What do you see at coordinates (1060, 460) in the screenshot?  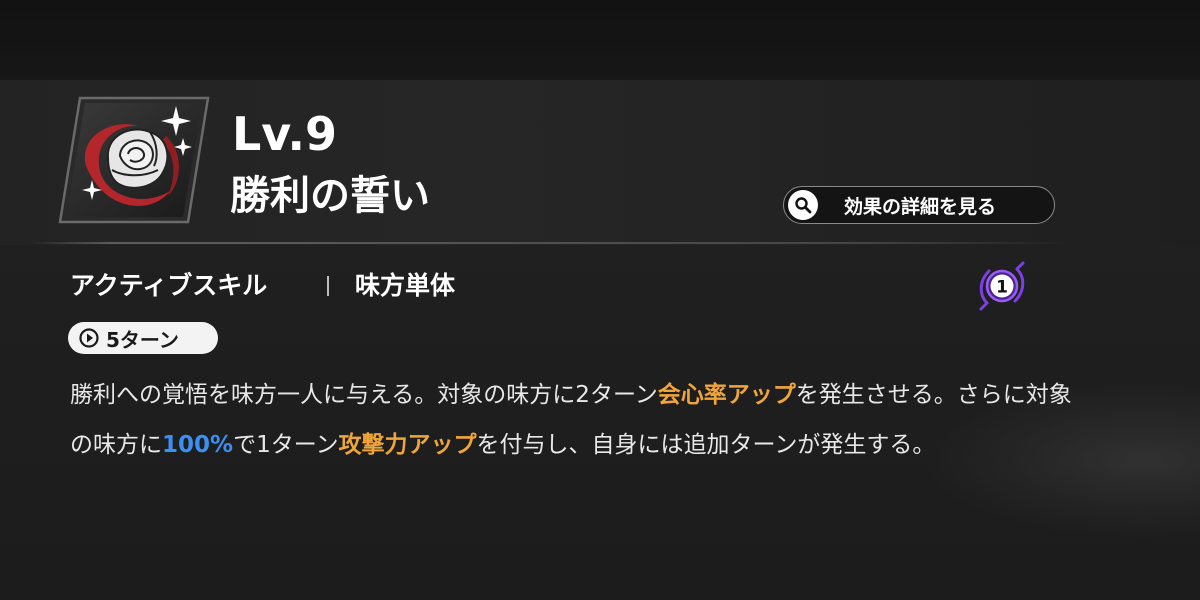 I see `smoke-decoration` at bounding box center [1060, 460].